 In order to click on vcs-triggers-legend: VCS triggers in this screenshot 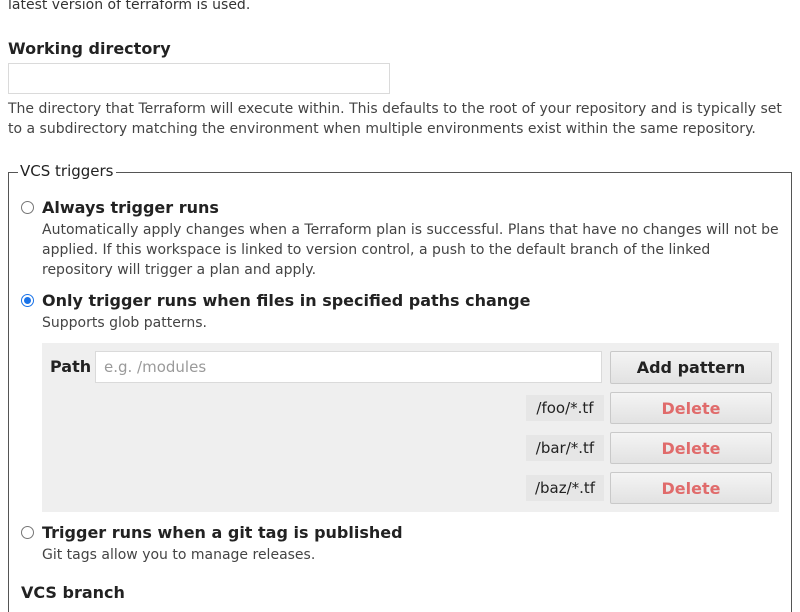, I will do `click(67, 171)`.